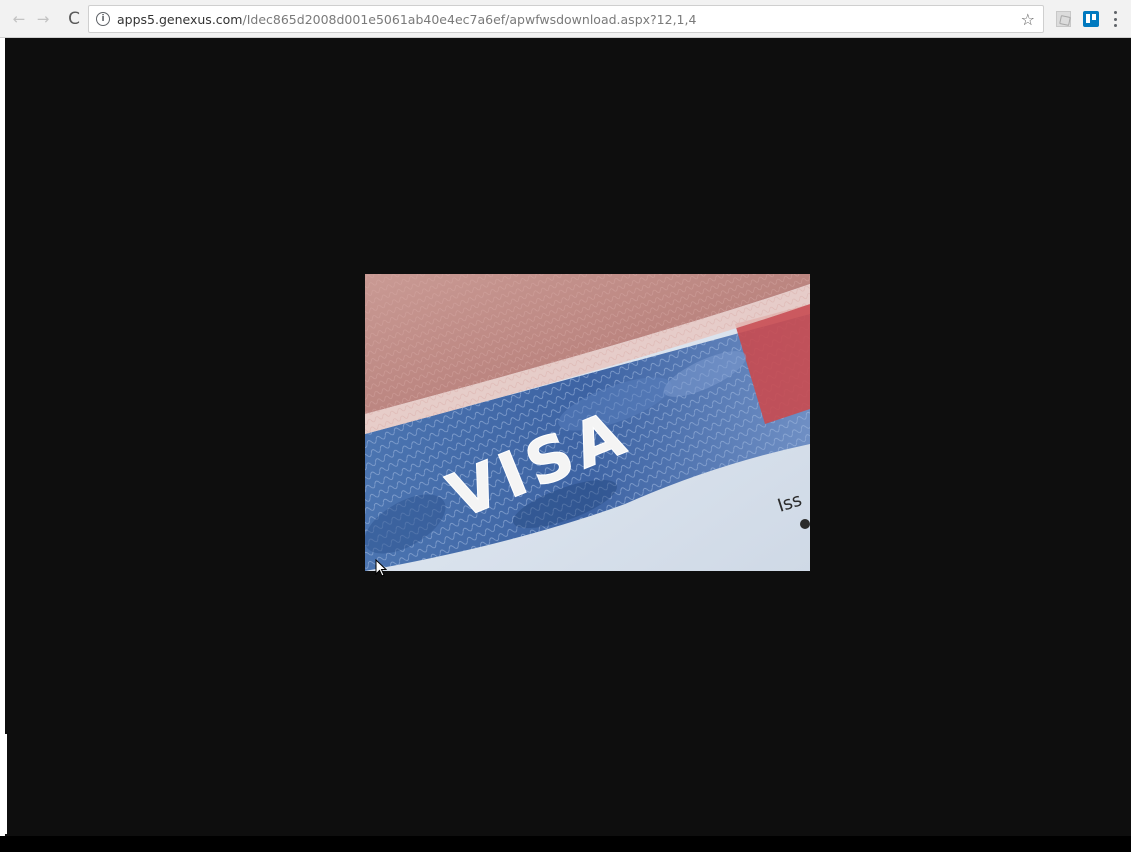  What do you see at coordinates (1028, 19) in the screenshot?
I see `star-icon: ☆` at bounding box center [1028, 19].